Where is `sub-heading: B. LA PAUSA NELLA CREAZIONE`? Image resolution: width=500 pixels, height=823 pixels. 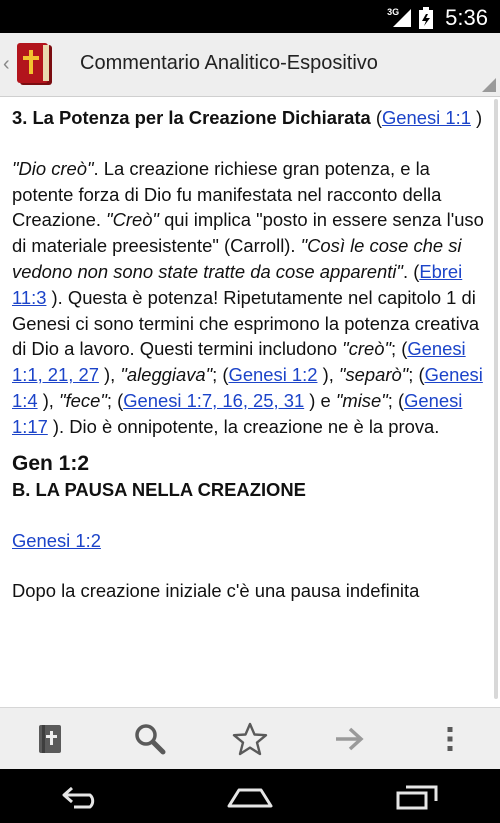 sub-heading: B. LA PAUSA NELLA CREAZIONE is located at coordinates (159, 489).